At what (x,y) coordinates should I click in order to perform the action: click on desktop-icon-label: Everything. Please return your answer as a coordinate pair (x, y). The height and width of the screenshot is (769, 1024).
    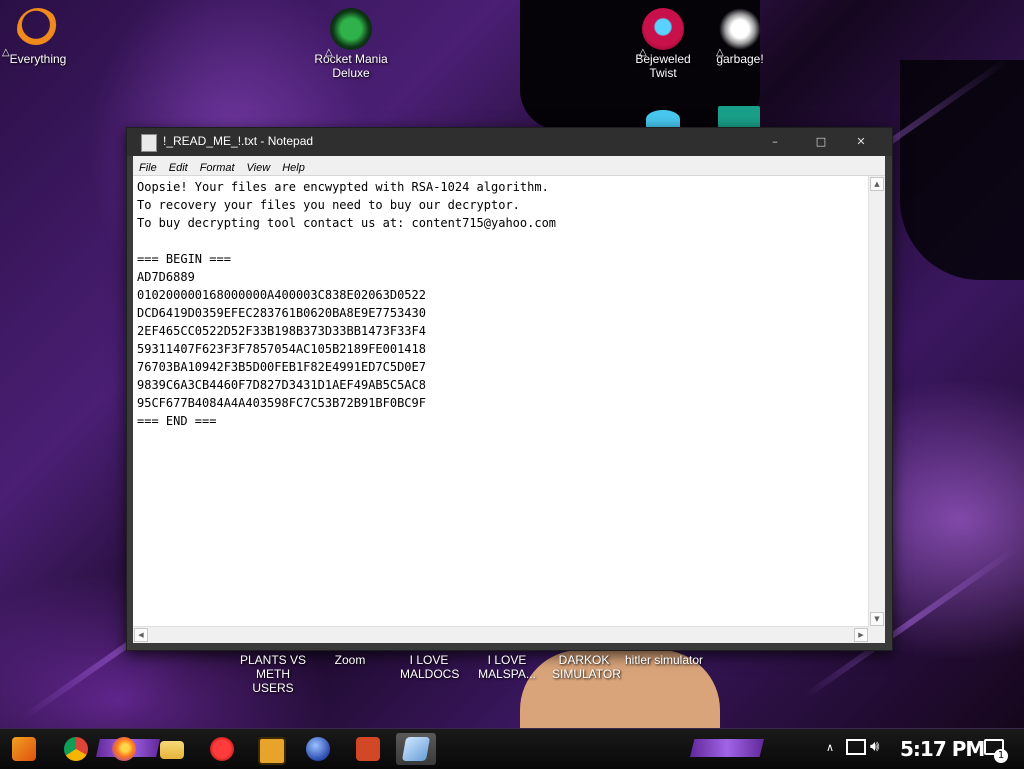
    Looking at the image, I should click on (38, 59).